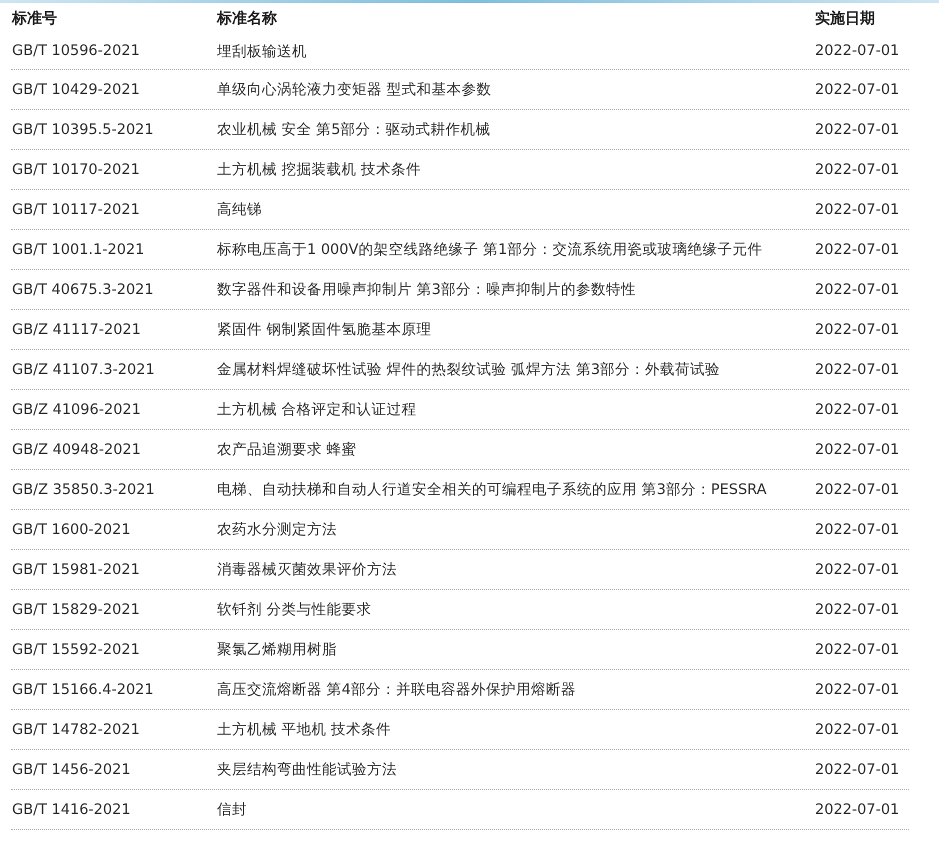 This screenshot has width=939, height=842. Describe the element at coordinates (319, 169) in the screenshot. I see `table-cell-text: 土方机械 挖掘装载机 技术条件` at that location.